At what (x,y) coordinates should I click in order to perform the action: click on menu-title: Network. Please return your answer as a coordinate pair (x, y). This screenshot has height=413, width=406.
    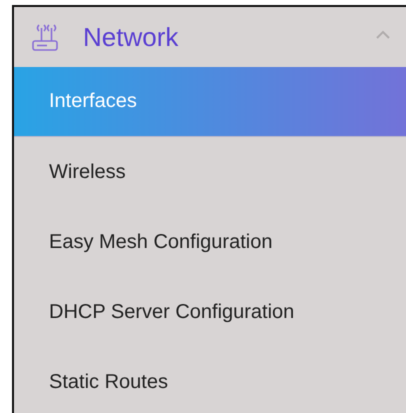
    Looking at the image, I should click on (131, 37).